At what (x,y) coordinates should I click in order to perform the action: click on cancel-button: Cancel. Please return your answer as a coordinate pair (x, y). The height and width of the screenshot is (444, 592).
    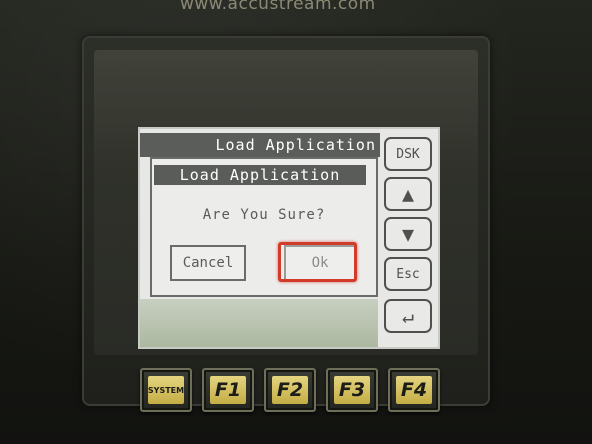
    Looking at the image, I should click on (208, 263).